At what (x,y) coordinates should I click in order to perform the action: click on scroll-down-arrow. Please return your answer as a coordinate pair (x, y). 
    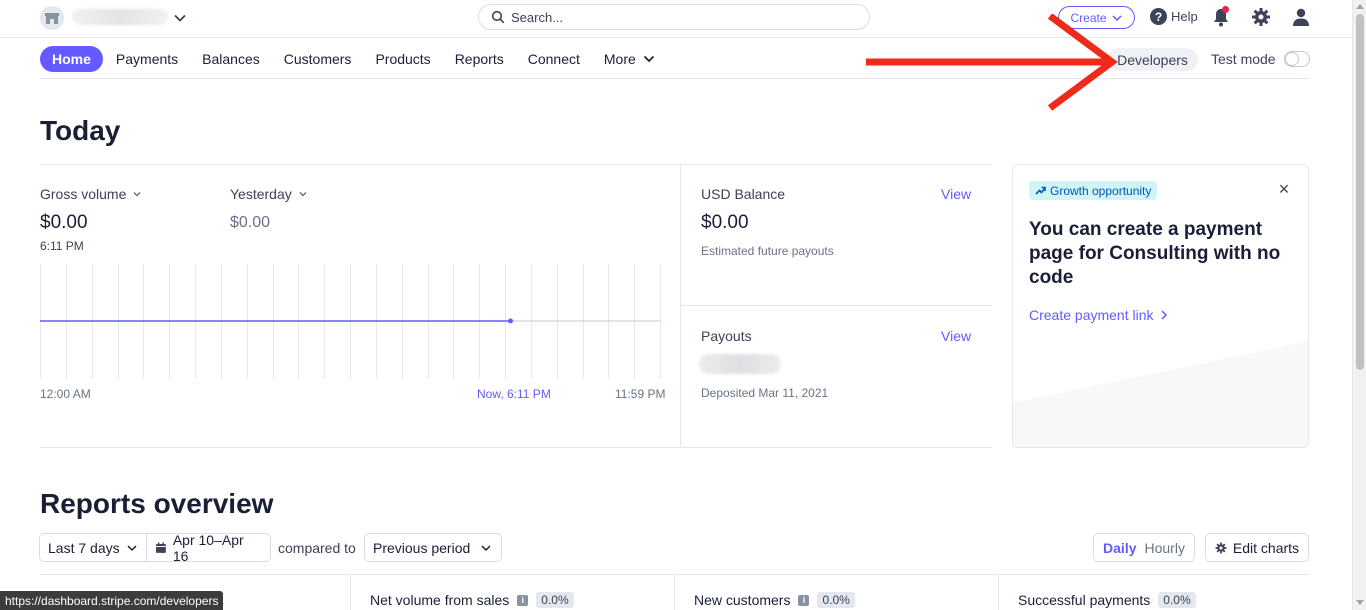
    Looking at the image, I should click on (1360, 602).